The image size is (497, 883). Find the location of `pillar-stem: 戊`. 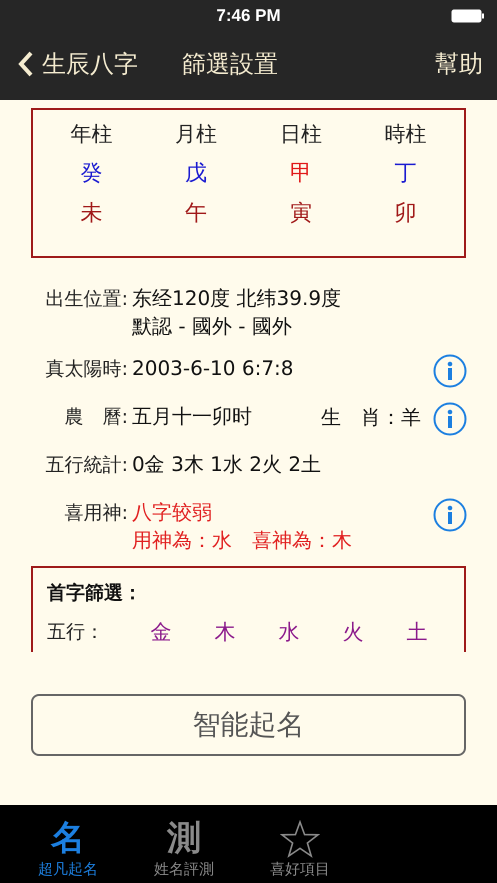

pillar-stem: 戊 is located at coordinates (196, 174).